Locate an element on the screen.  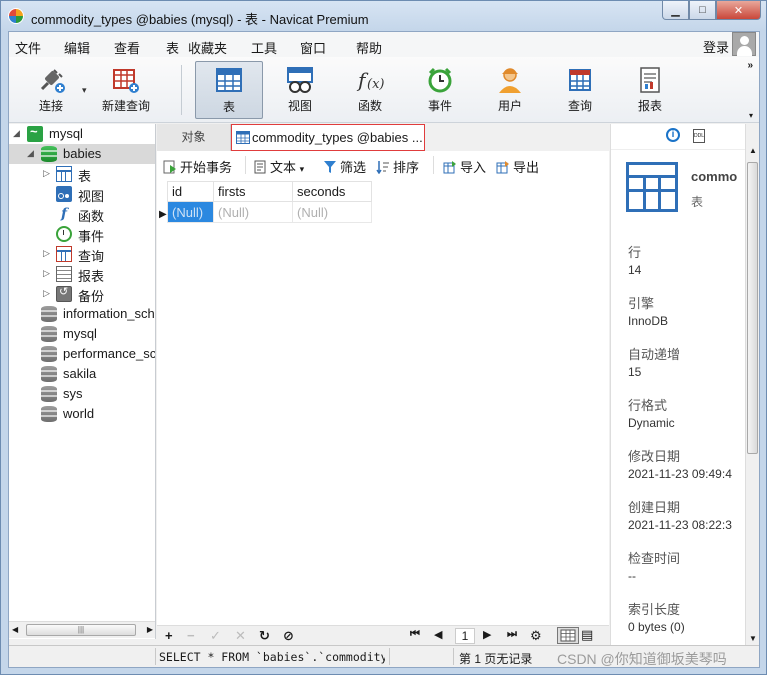
add-record-button: + is located at coordinates (169, 635).